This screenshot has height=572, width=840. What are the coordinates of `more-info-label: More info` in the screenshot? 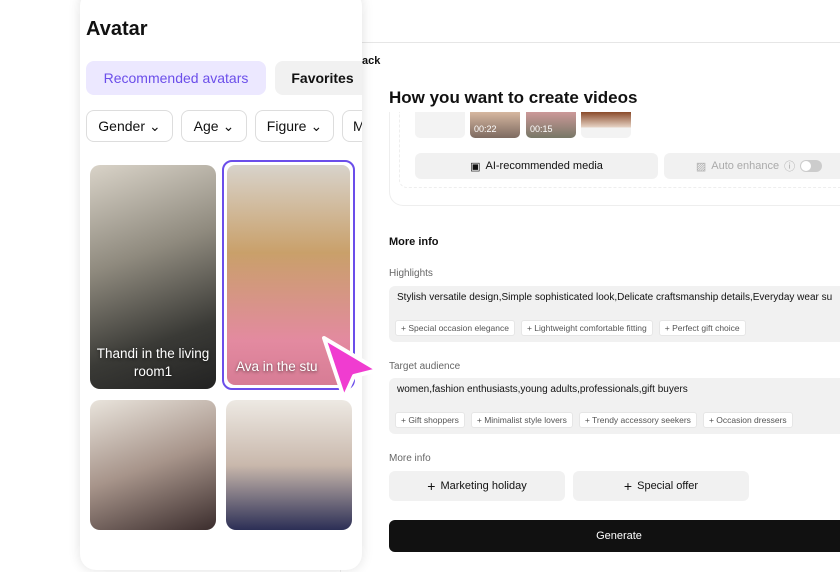 It's located at (410, 458).